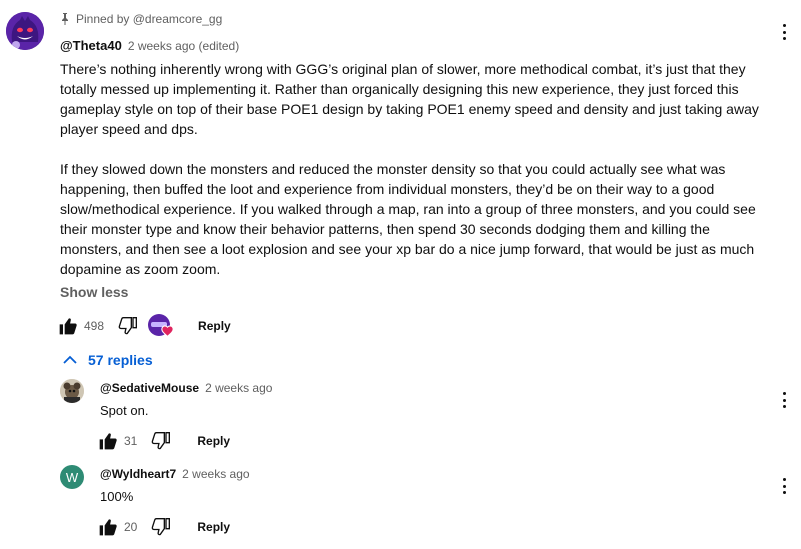  What do you see at coordinates (149, 19) in the screenshot?
I see `pinned-text: Pinned by @dreamcore_gg` at bounding box center [149, 19].